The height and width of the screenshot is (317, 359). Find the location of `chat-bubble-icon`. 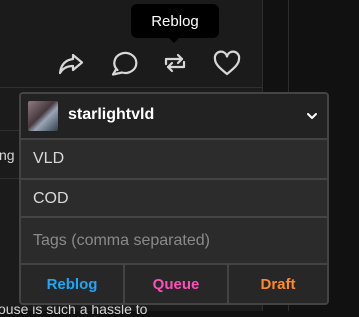

chat-bubble-icon is located at coordinates (124, 63).